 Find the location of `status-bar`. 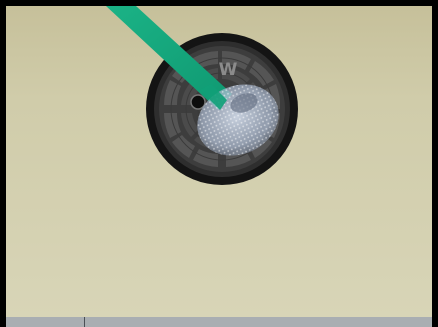

status-bar is located at coordinates (219, 322).